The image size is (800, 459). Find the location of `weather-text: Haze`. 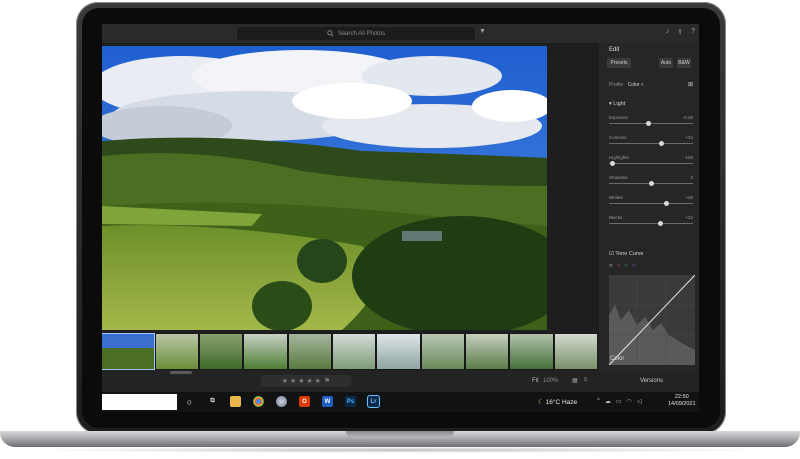

weather-text: Haze is located at coordinates (569, 402).